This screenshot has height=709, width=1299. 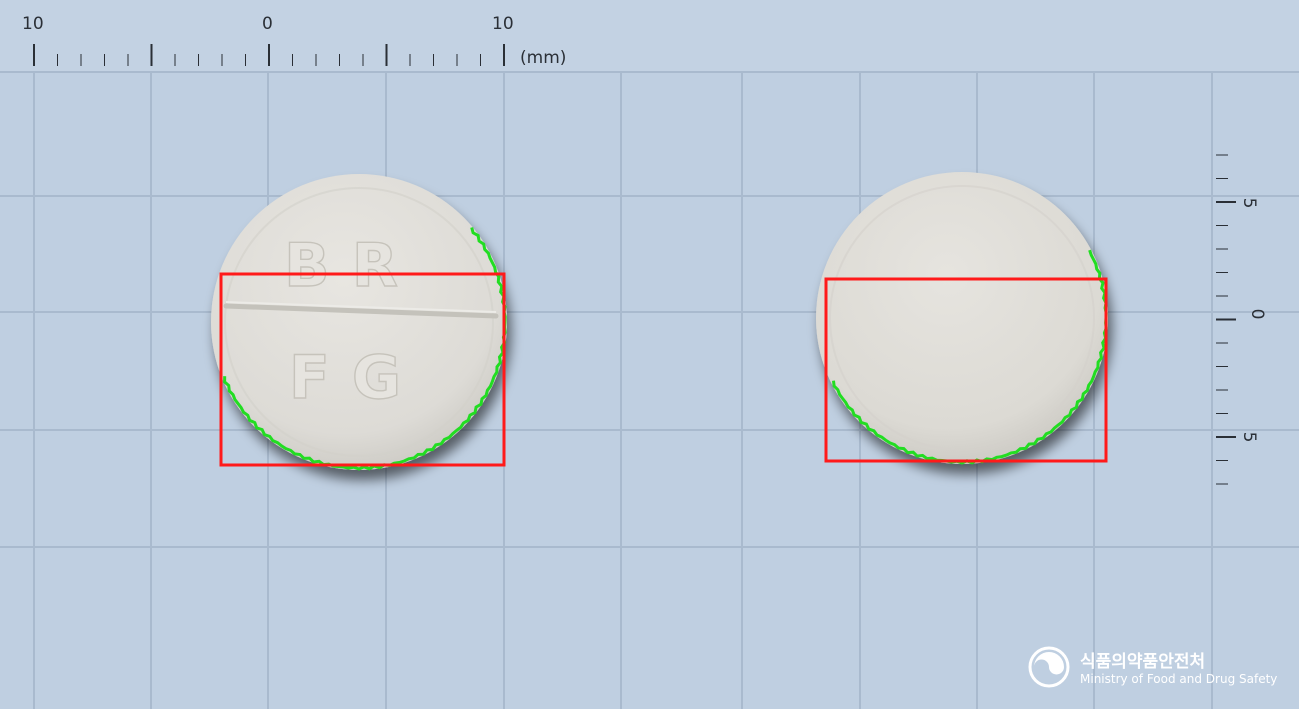 I want to click on top-ruler-unit: (mm), so click(x=543, y=58).